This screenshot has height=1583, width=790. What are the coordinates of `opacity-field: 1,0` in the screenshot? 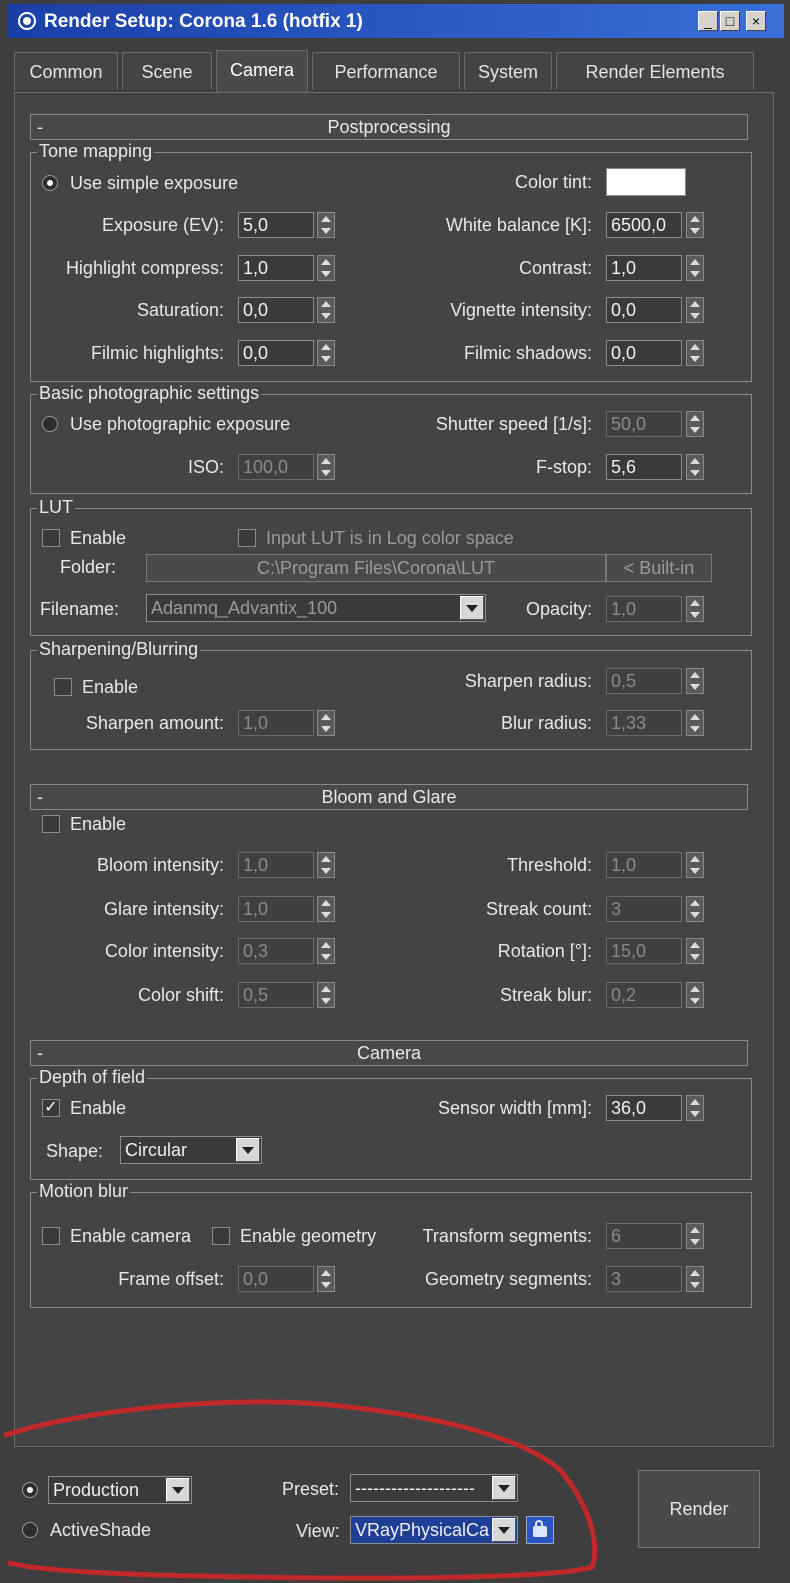 It's located at (644, 609).